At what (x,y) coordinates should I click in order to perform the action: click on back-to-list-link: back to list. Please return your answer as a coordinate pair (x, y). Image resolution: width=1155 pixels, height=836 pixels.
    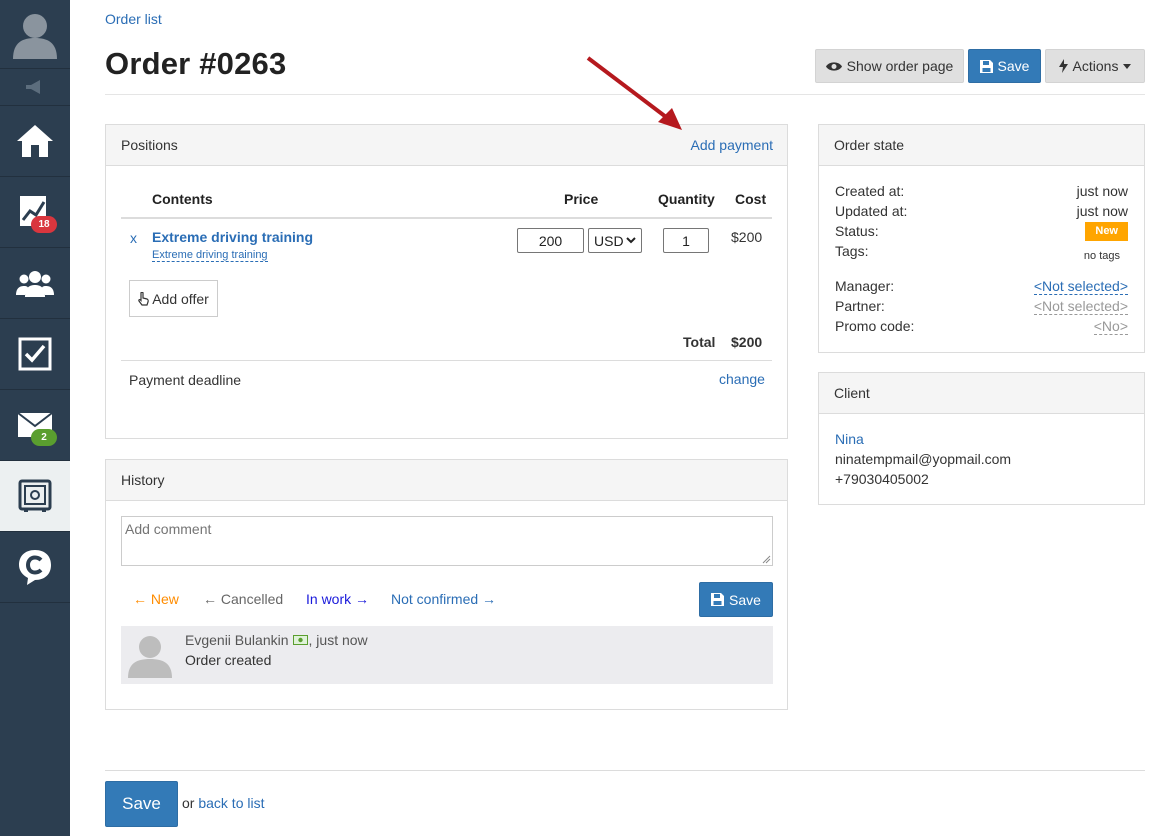
    Looking at the image, I should click on (231, 803).